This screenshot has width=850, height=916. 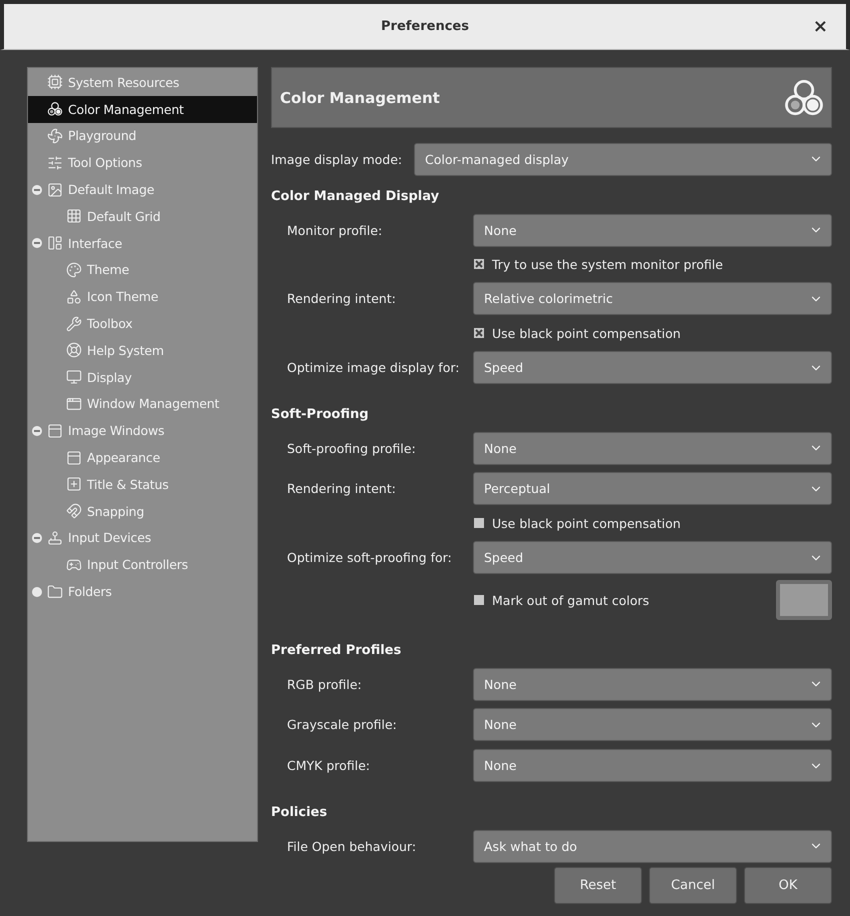 What do you see at coordinates (355, 196) in the screenshot?
I see `section-title: Color Managed Display` at bounding box center [355, 196].